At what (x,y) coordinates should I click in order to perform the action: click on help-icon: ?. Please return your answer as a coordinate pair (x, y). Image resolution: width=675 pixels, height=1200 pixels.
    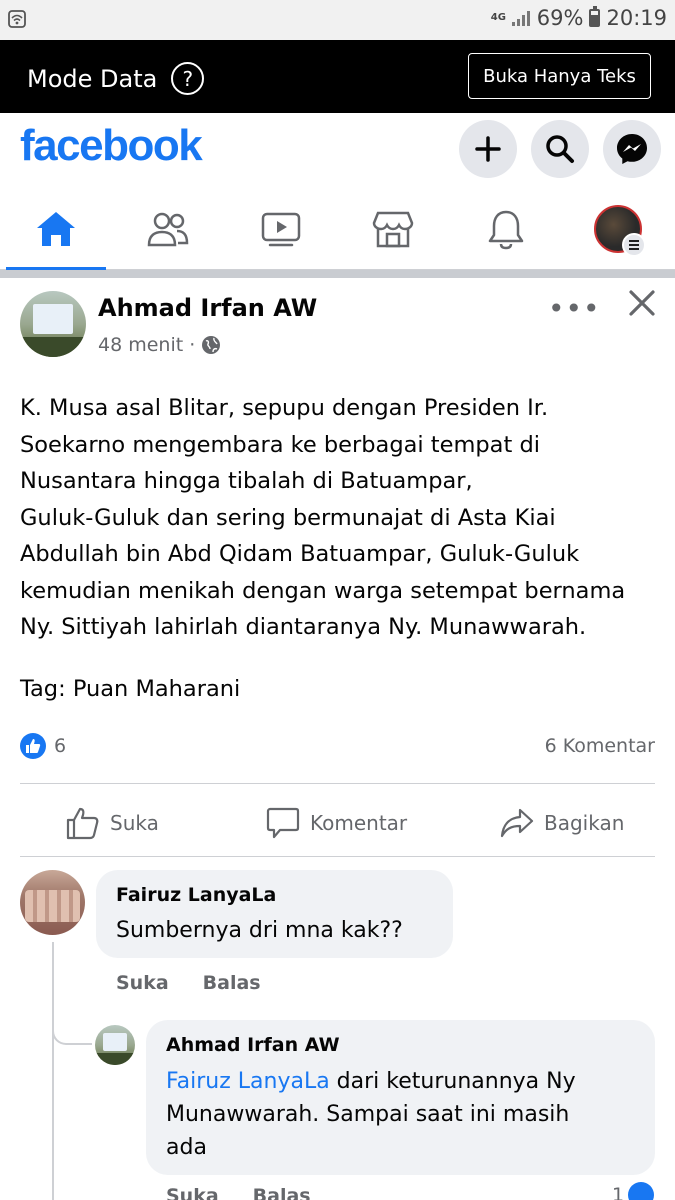
    Looking at the image, I should click on (188, 78).